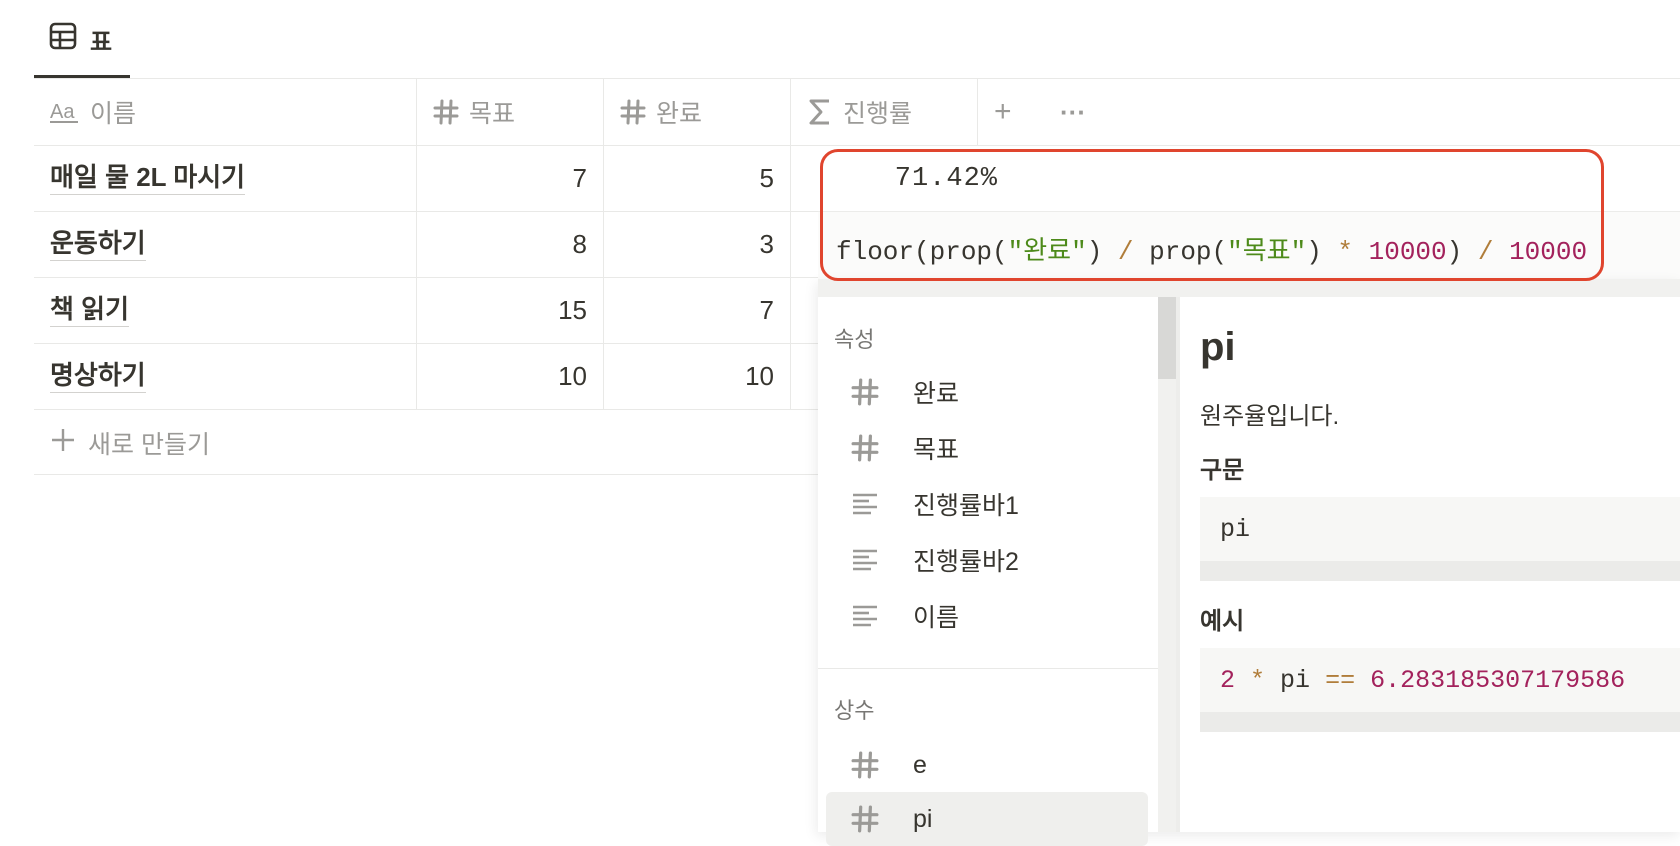 The height and width of the screenshot is (846, 1680). I want to click on plus-icon: +, so click(1003, 111).